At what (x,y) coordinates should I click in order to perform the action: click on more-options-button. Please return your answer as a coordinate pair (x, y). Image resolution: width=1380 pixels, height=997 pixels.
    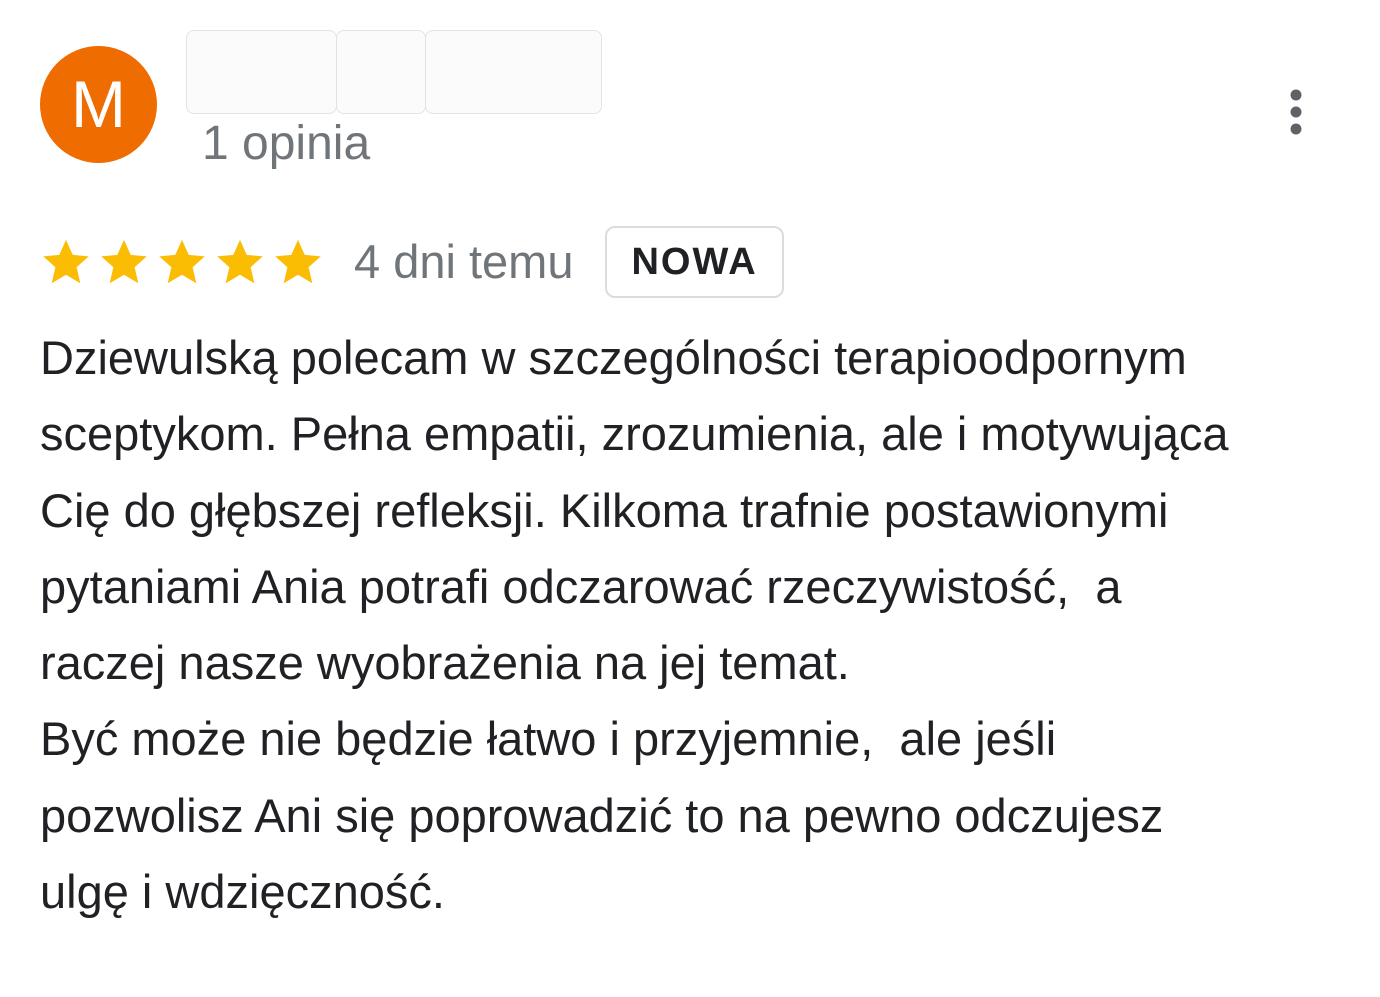
    Looking at the image, I should click on (1296, 113).